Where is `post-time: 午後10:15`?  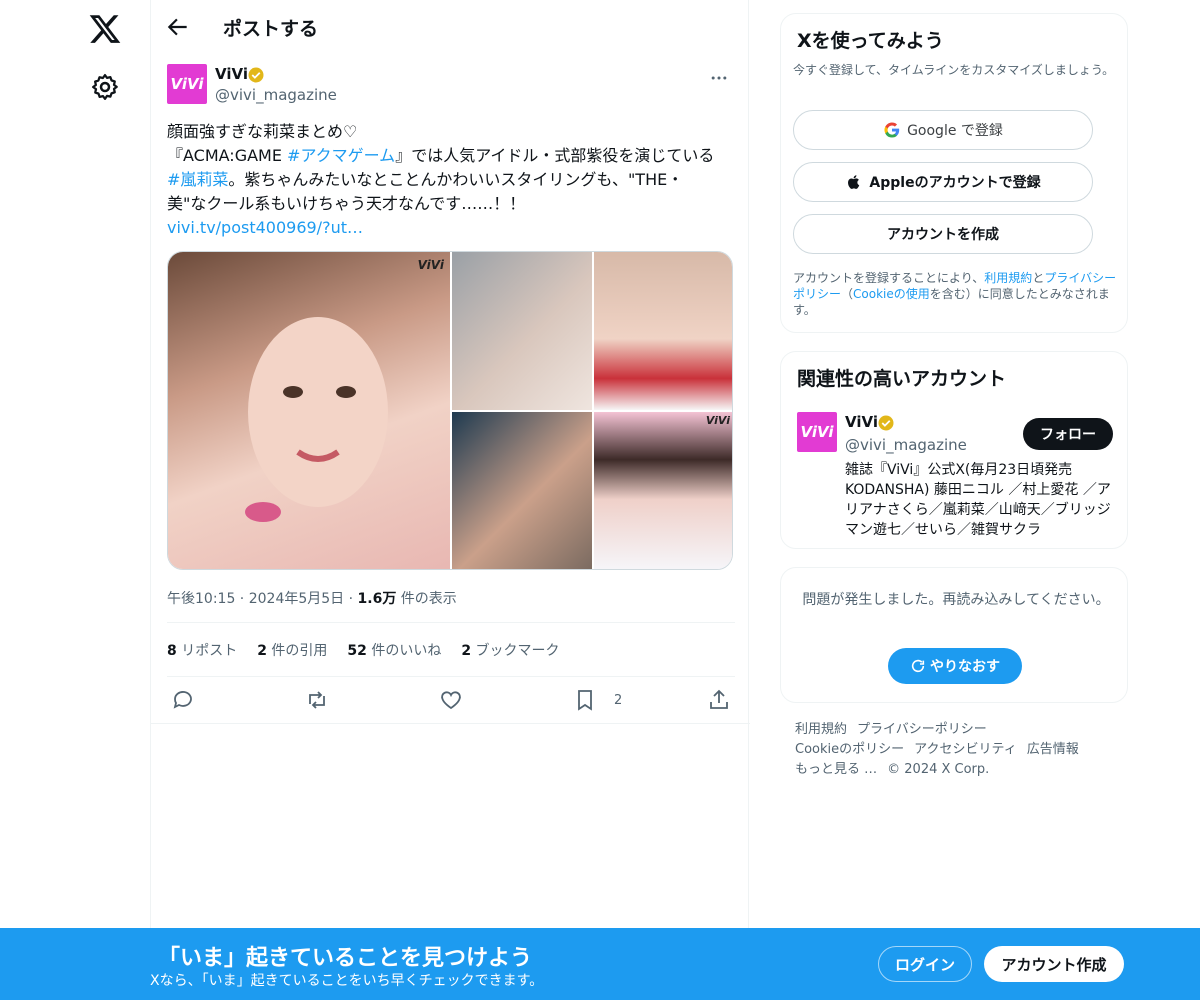 post-time: 午後10:15 is located at coordinates (201, 599).